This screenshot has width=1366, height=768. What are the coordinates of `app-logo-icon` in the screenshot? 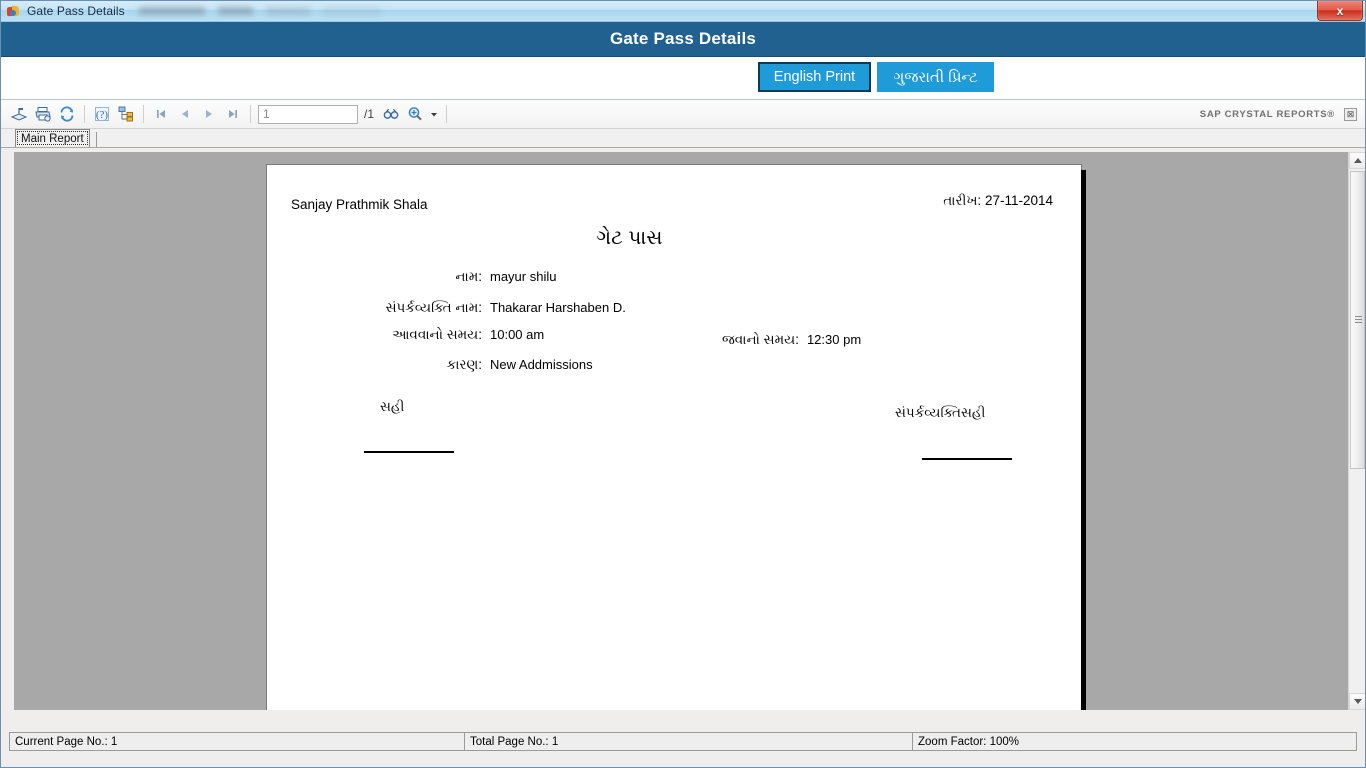 It's located at (13, 11).